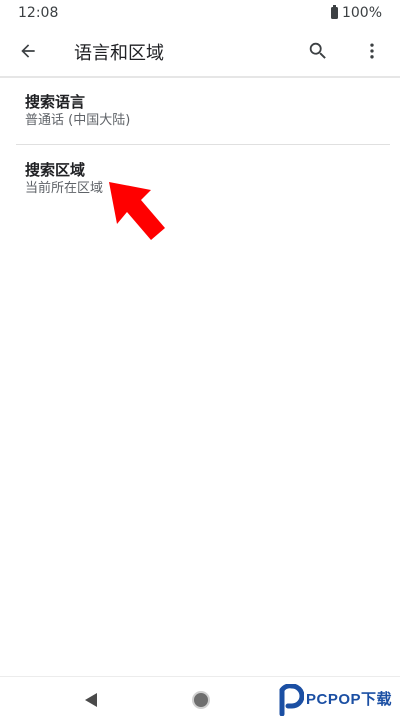 This screenshot has height=720, width=400. I want to click on watermark: PCPOP下载, so click(338, 702).